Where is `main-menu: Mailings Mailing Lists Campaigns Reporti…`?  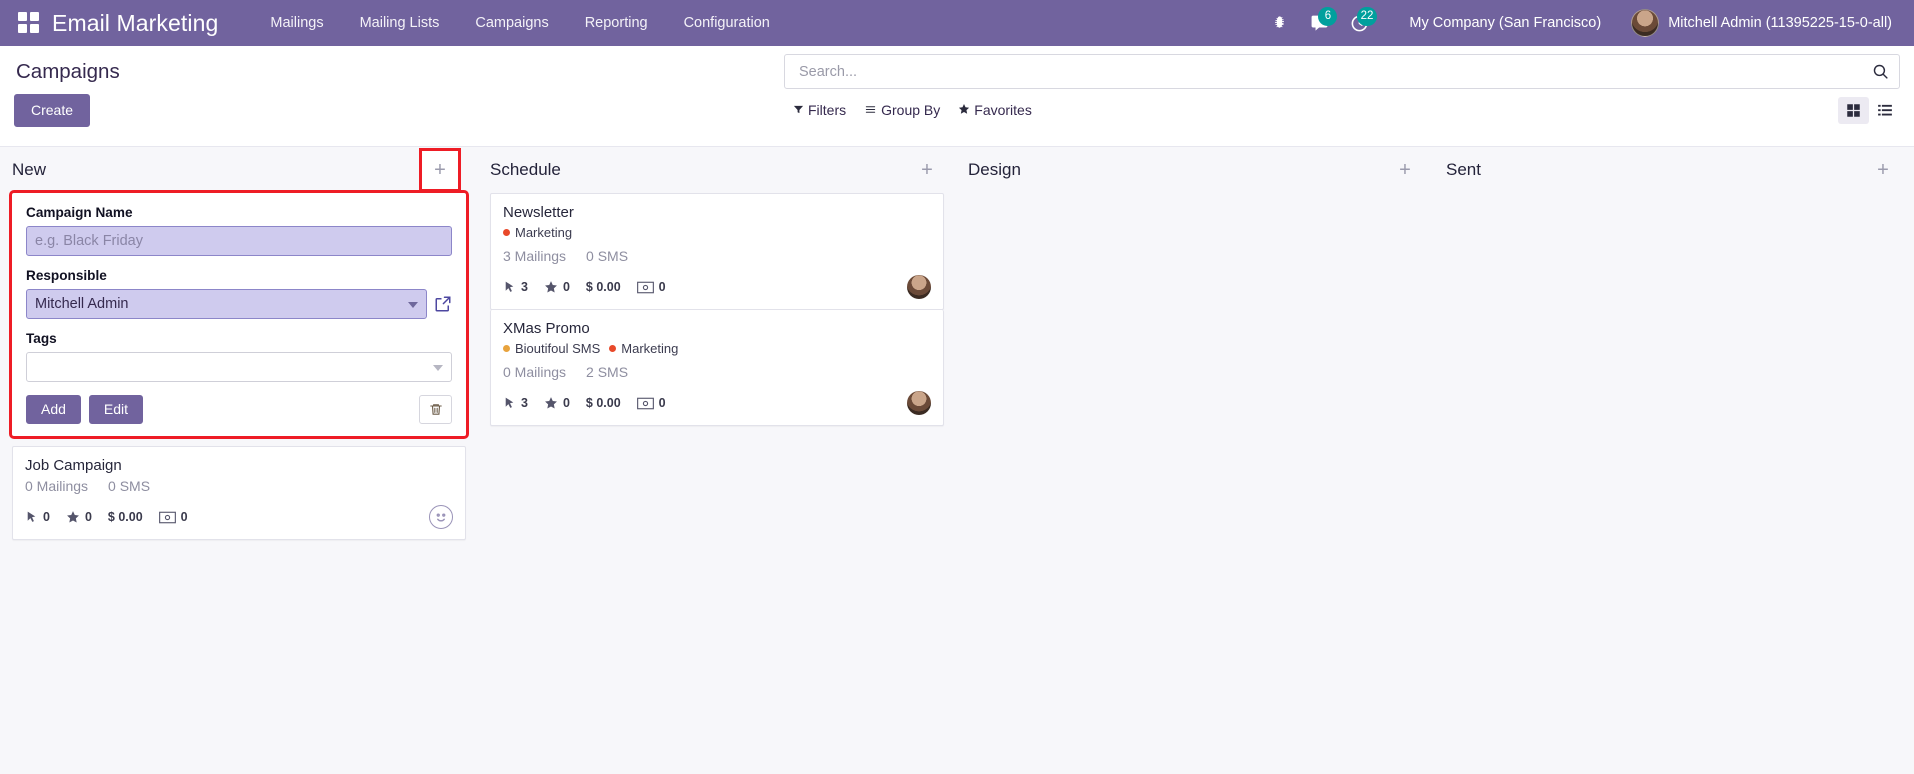
main-menu: Mailings Mailing Lists Campaigns Reporti… is located at coordinates (519, 23).